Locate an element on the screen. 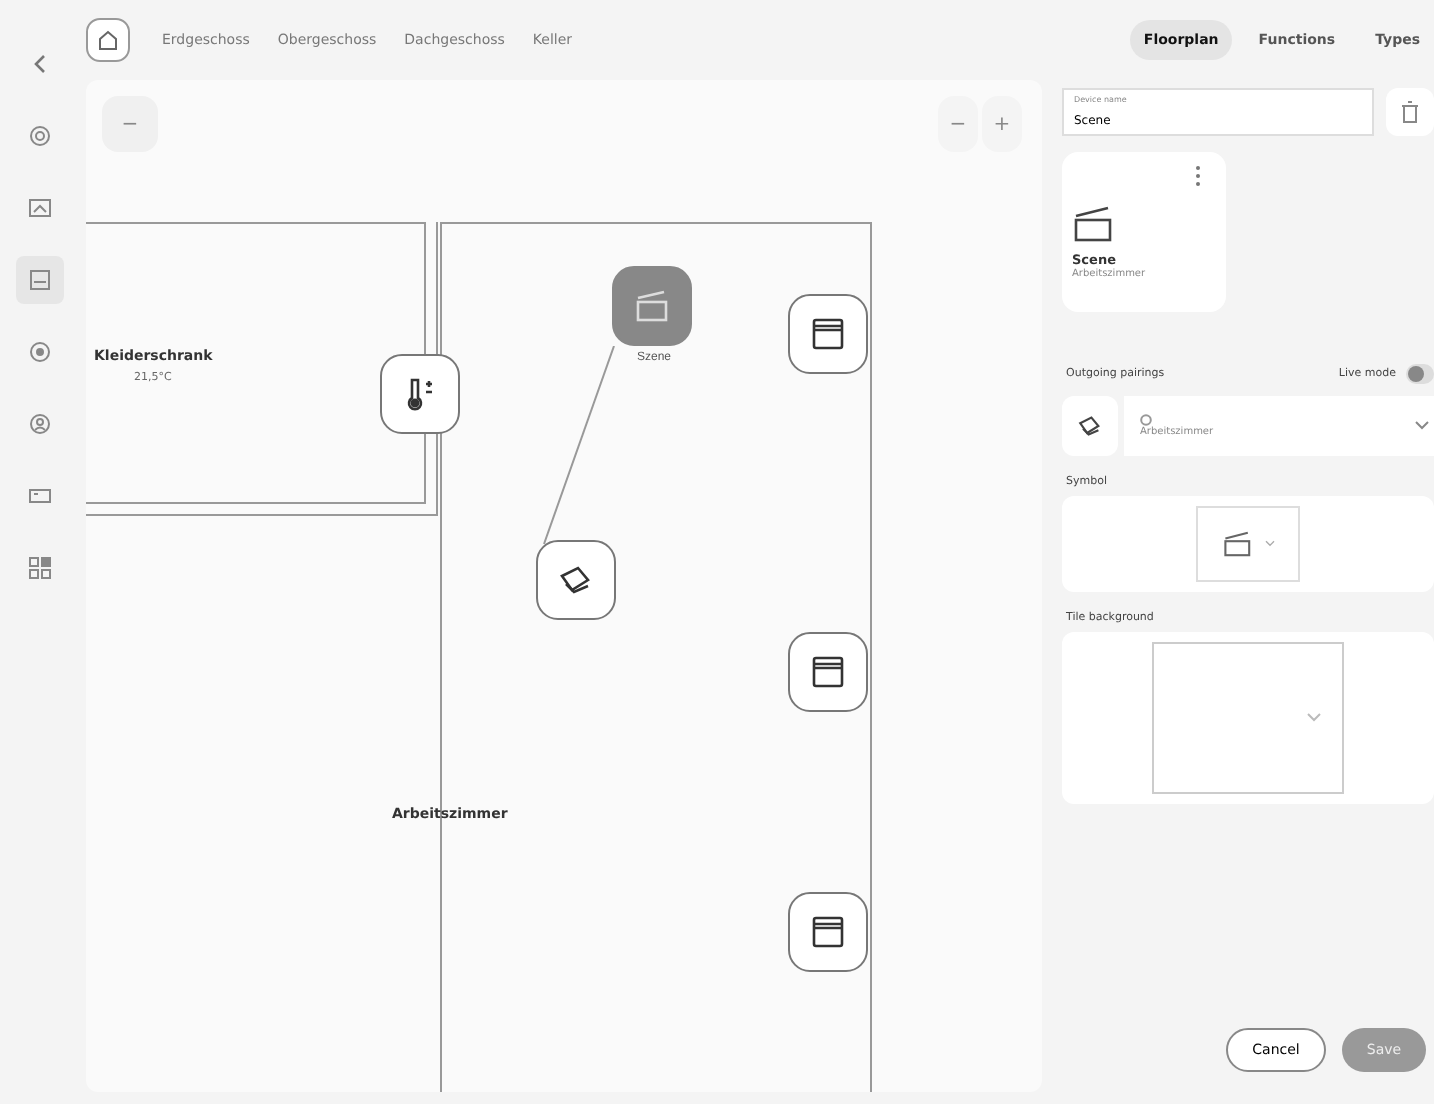  pairing-icon is located at coordinates (1090, 426).